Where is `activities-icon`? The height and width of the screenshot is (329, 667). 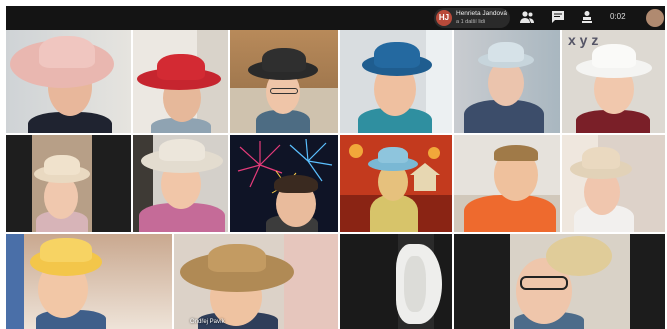
activities-icon is located at coordinates (587, 18).